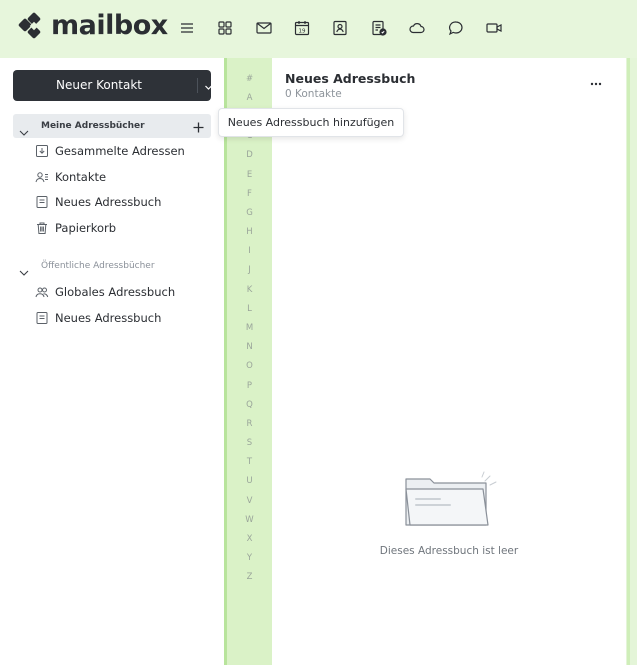 This screenshot has width=637, height=665. I want to click on video-icon, so click(494, 28).